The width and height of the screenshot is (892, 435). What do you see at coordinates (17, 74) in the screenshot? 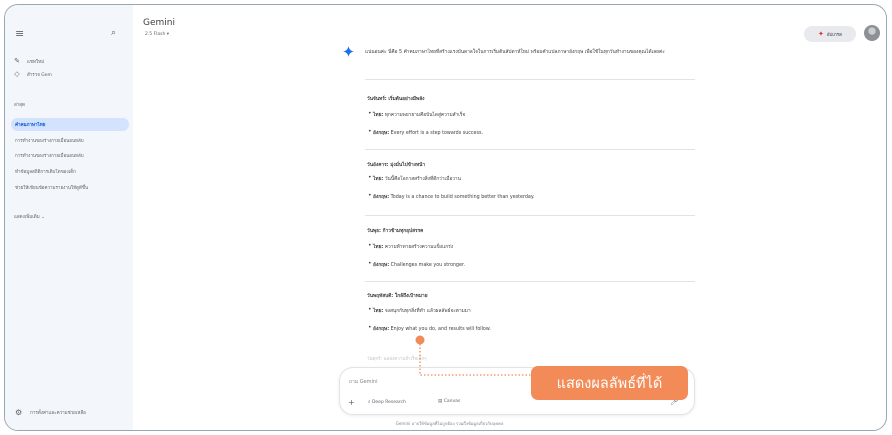
I see `gem-icon: ◇` at bounding box center [17, 74].